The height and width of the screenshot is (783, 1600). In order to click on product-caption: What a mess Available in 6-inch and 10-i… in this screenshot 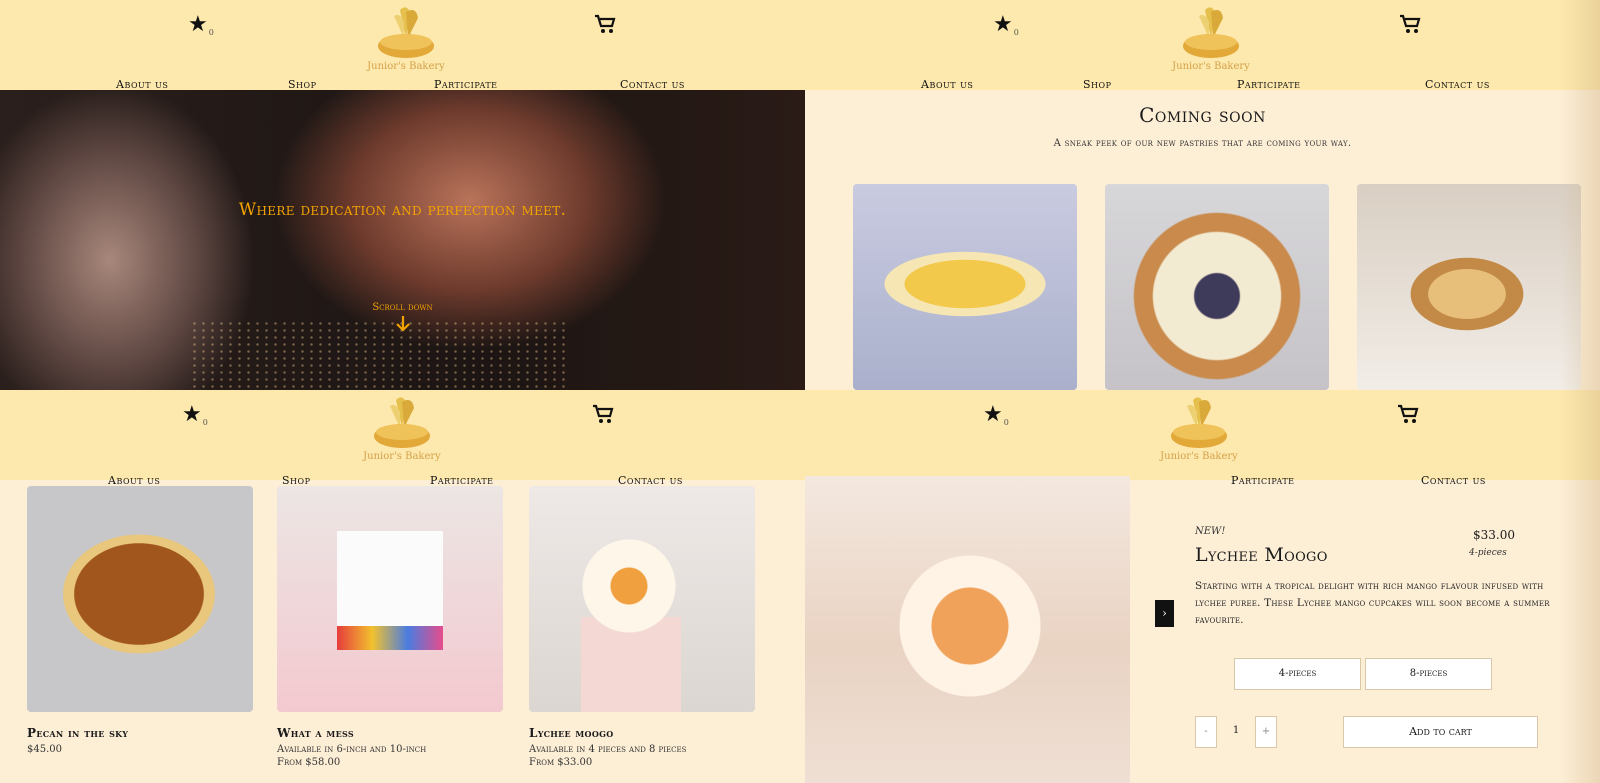, I will do `click(351, 747)`.